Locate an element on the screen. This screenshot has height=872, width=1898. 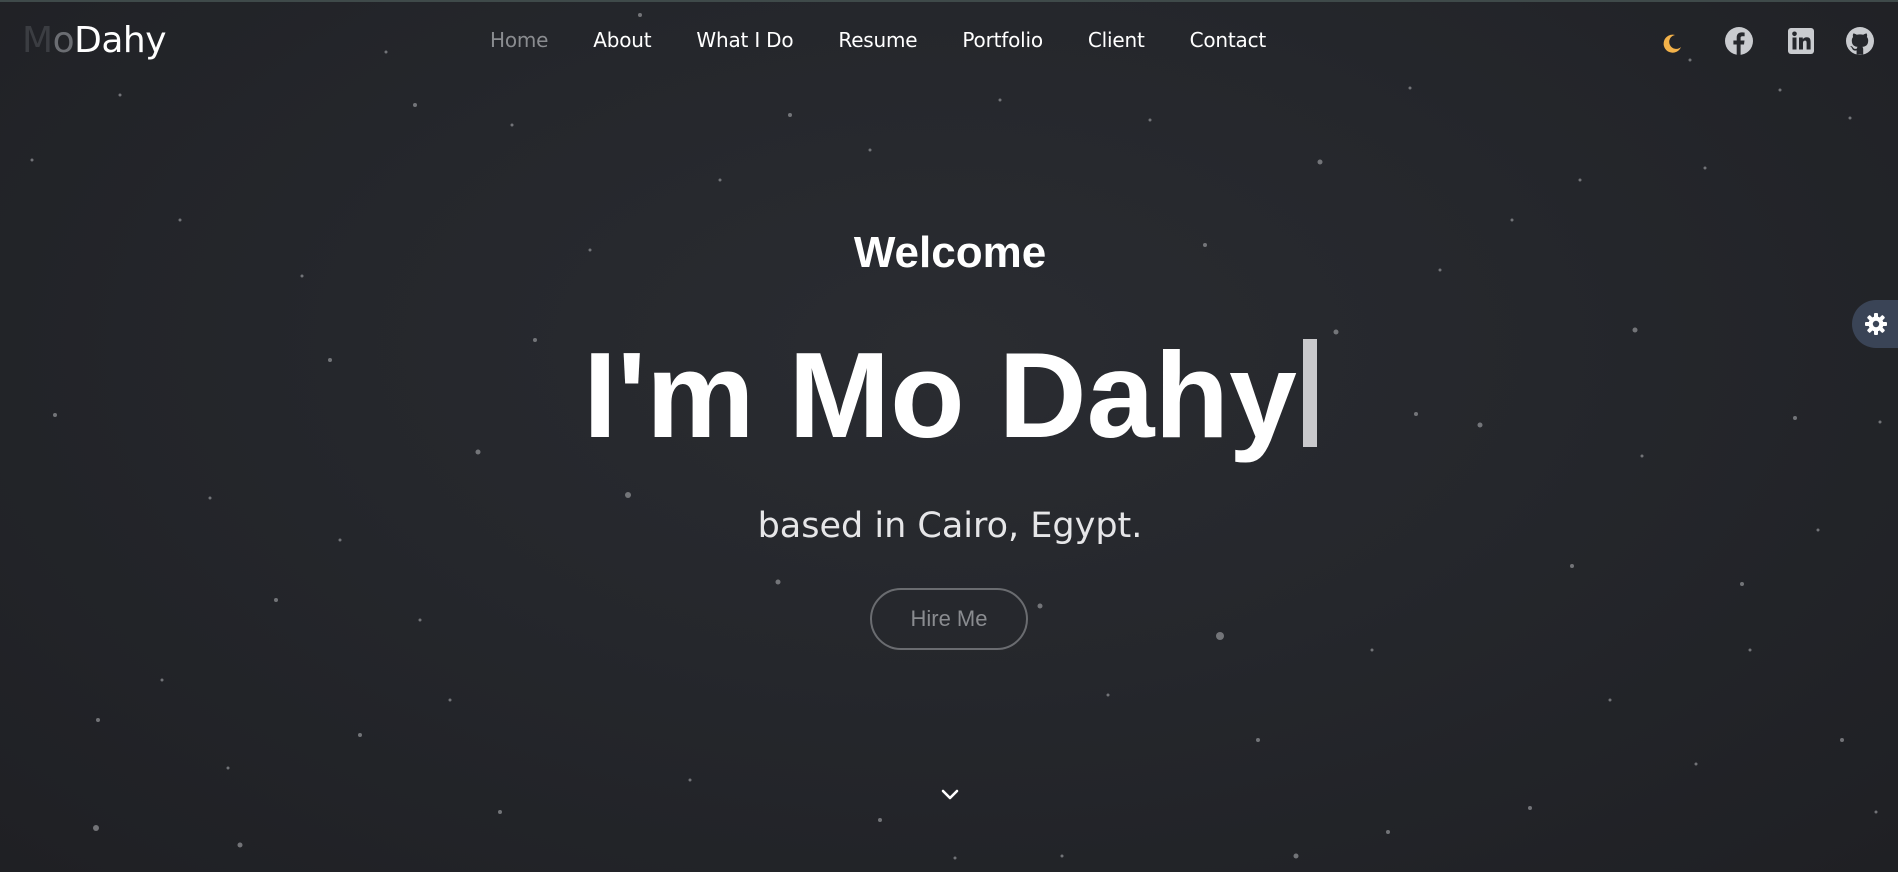
hero-headline-text: I'm Mo Dahy is located at coordinates (940, 395).